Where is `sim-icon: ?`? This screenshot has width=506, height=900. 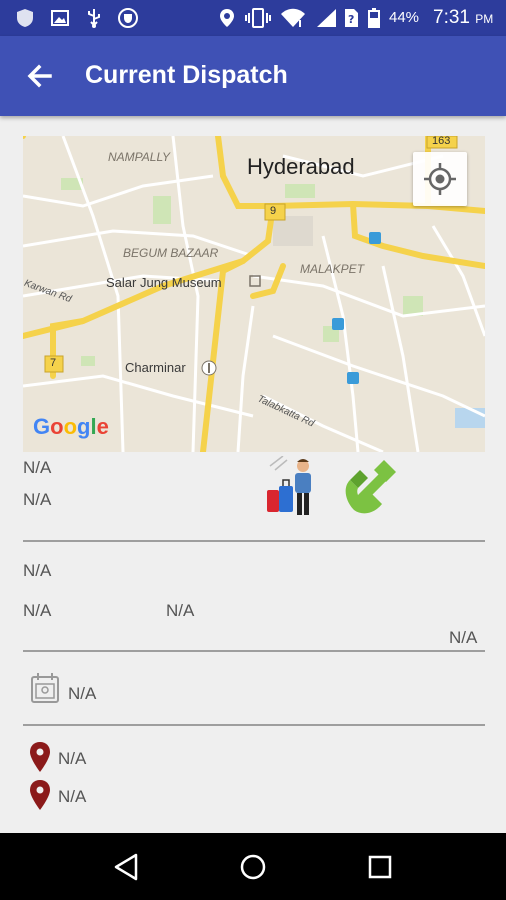 sim-icon: ? is located at coordinates (351, 18).